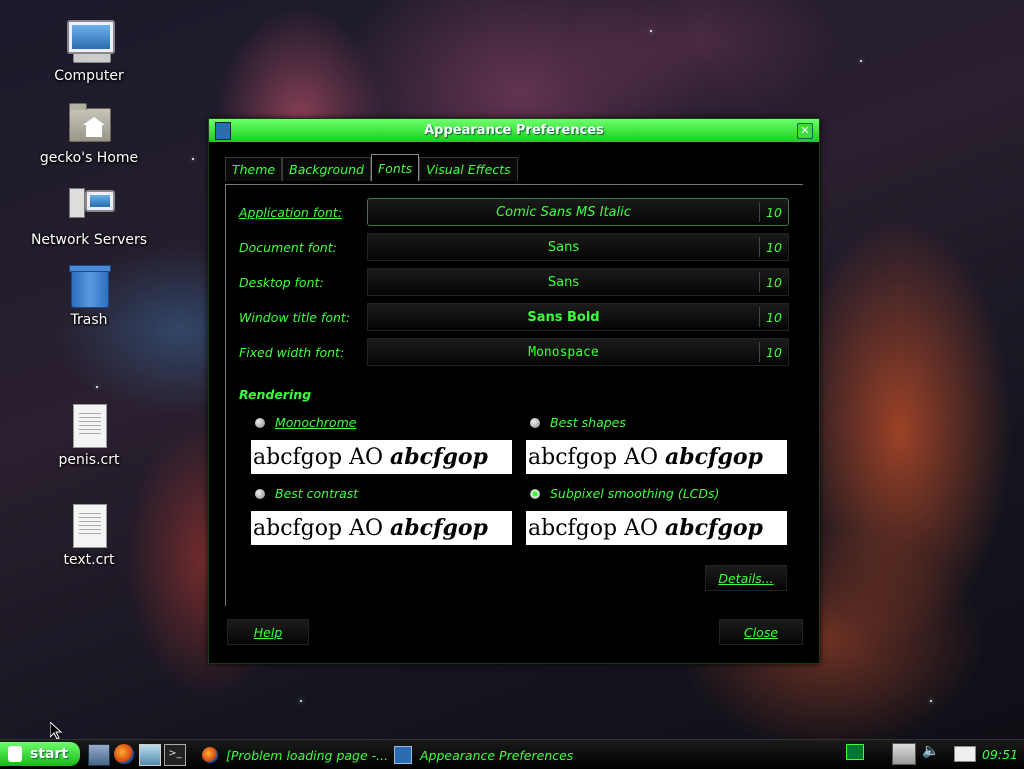 The image size is (1024, 769). I want to click on window-close-button: ✕, so click(805, 131).